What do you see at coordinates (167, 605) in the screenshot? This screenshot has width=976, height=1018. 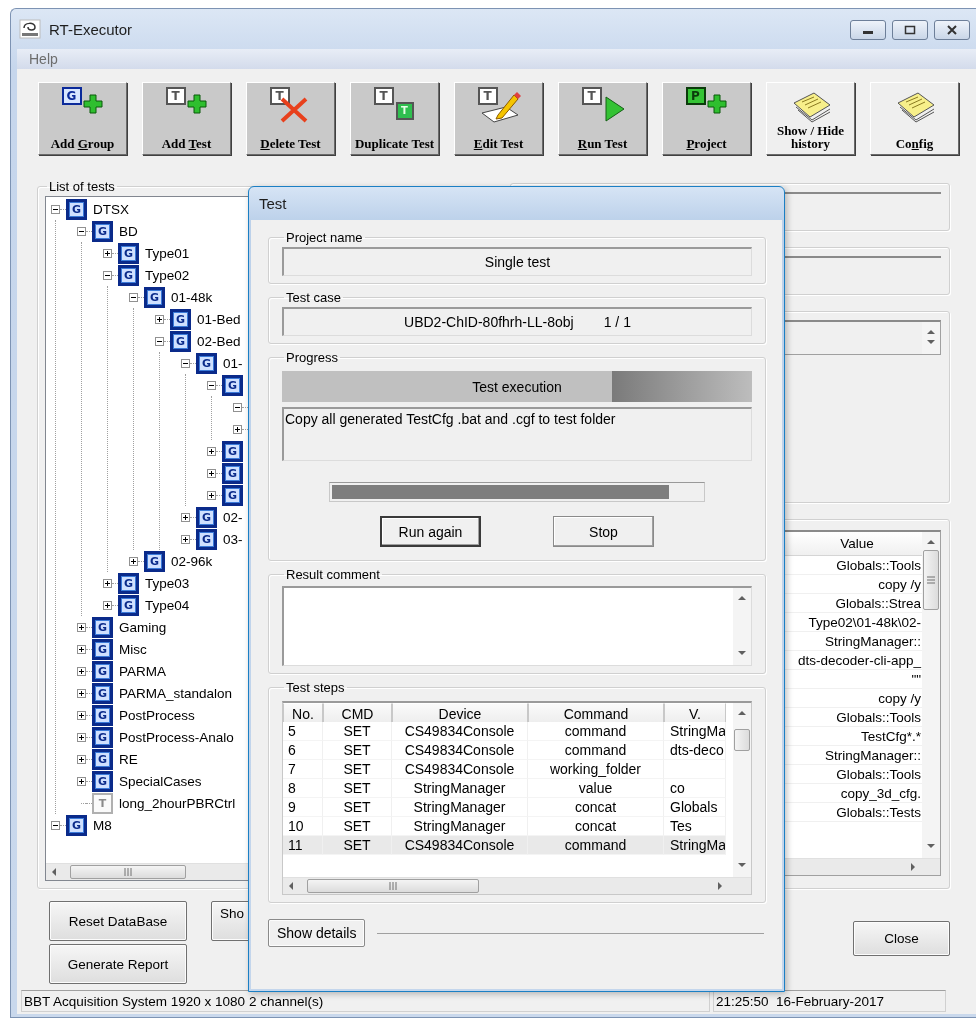 I see `tree-item: Type04` at bounding box center [167, 605].